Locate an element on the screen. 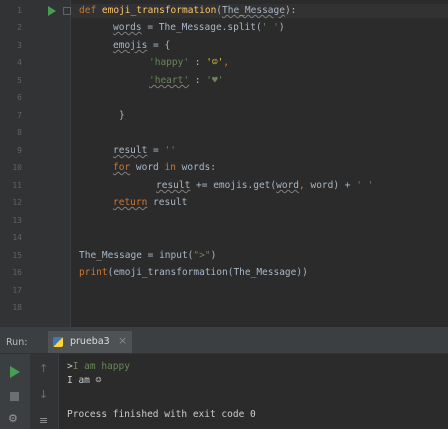 The height and width of the screenshot is (429, 448). line-number: 14 is located at coordinates (17, 237).